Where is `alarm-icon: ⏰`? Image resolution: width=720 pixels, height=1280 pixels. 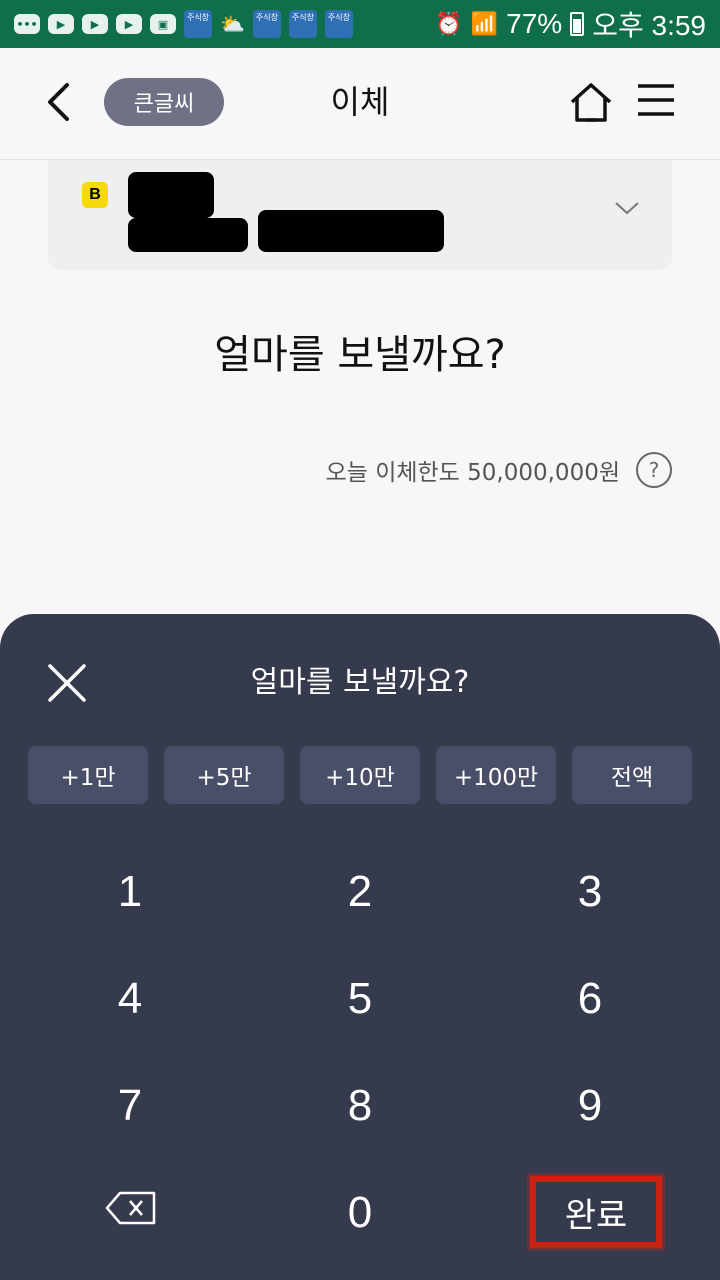 alarm-icon: ⏰ is located at coordinates (449, 23).